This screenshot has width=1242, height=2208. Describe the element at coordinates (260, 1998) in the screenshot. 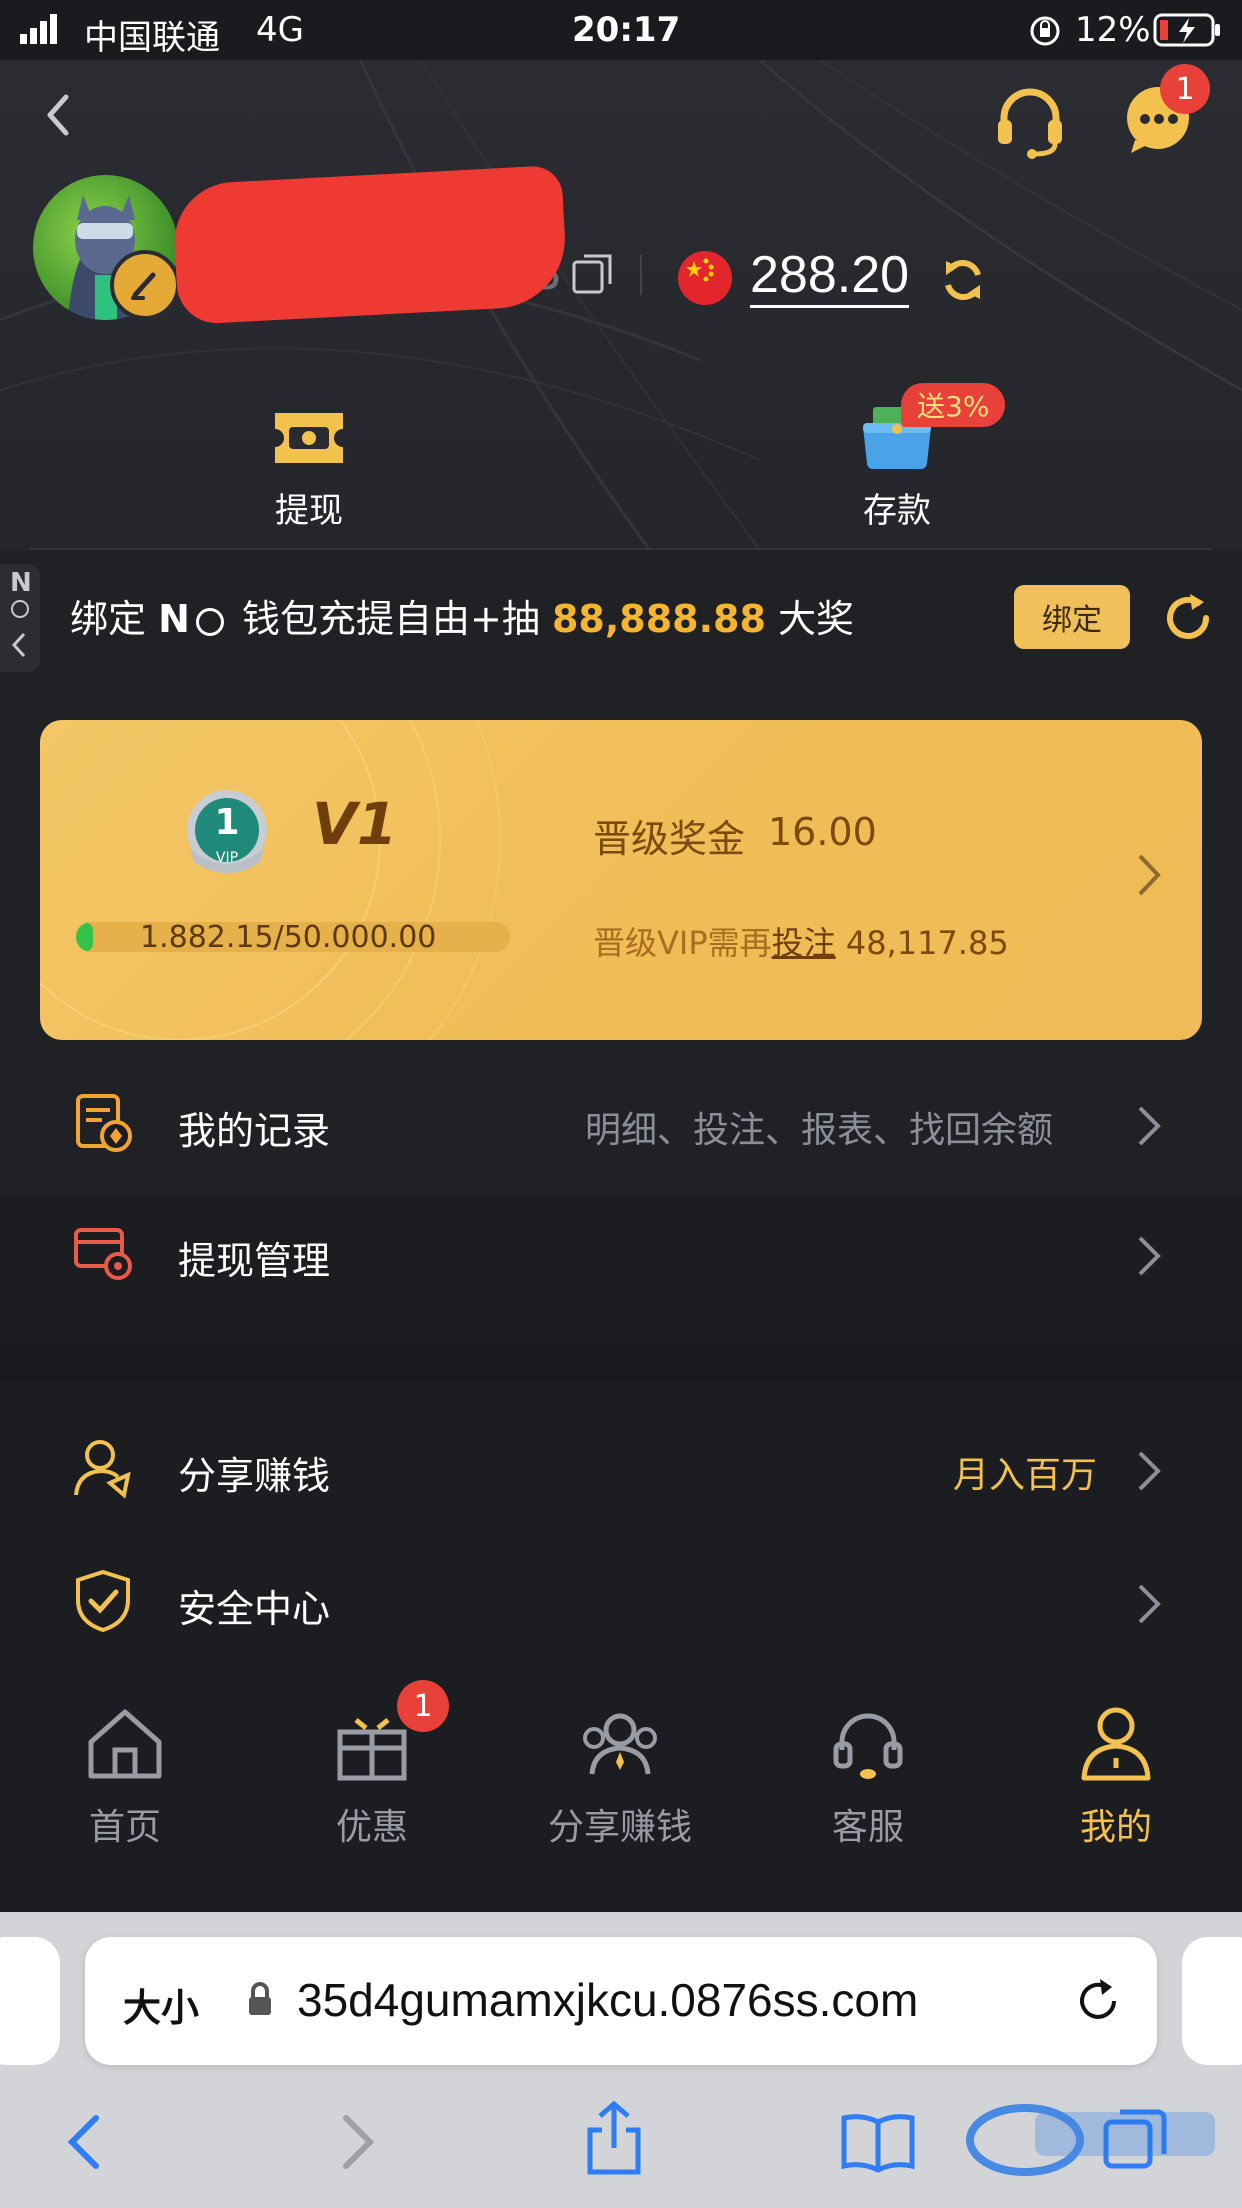

I see `lock-icon` at that location.